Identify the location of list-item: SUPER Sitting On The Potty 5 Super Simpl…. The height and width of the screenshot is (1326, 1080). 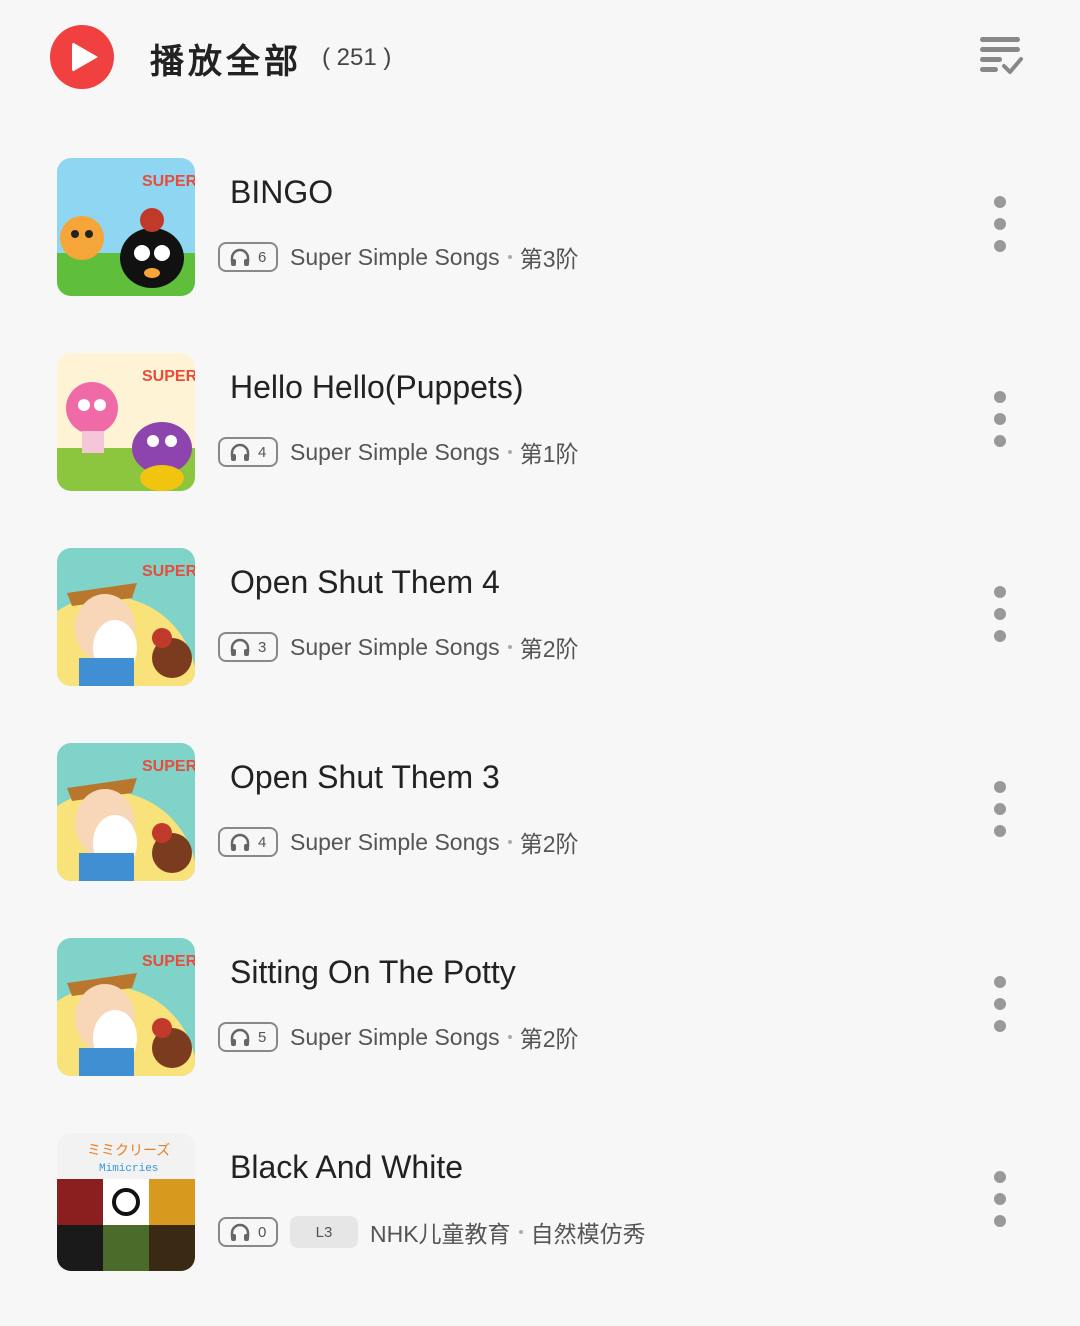
(540, 1018).